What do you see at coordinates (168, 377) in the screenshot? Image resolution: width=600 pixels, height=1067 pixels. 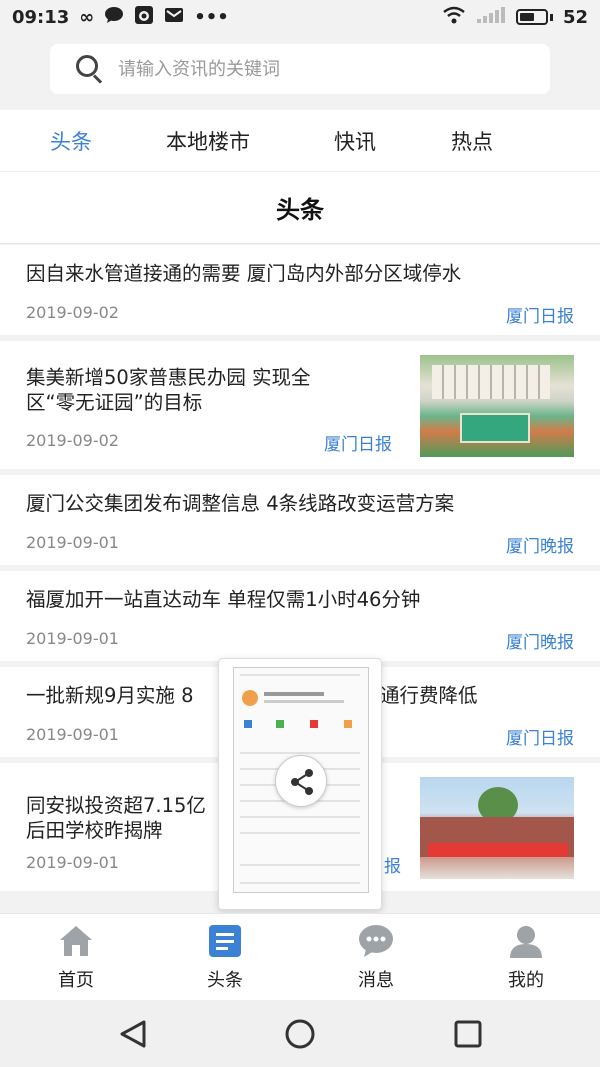 I see `news-title-line1: 集美新增50家普惠民办园 实现全` at bounding box center [168, 377].